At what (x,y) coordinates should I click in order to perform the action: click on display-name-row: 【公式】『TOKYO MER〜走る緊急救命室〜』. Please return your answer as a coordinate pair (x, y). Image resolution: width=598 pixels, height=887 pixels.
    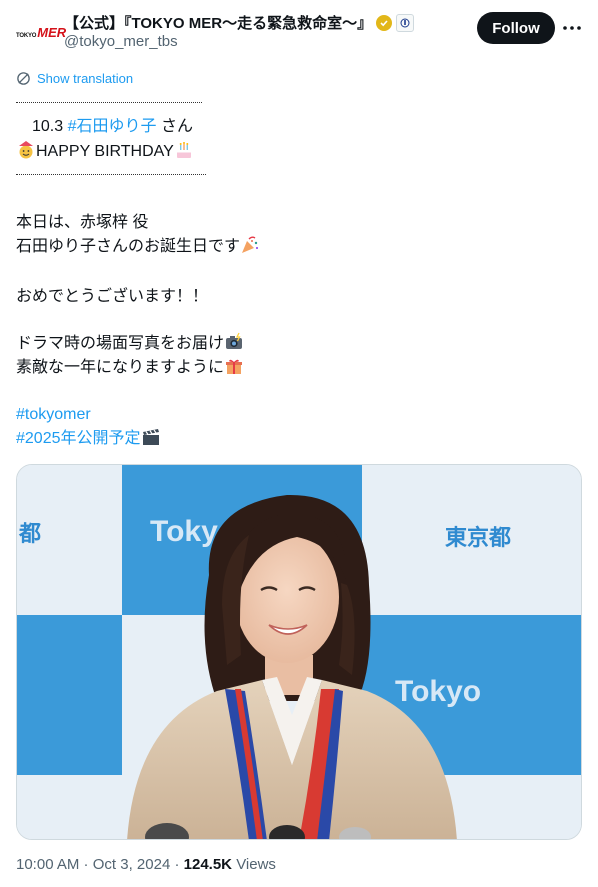
    Looking at the image, I should click on (239, 22).